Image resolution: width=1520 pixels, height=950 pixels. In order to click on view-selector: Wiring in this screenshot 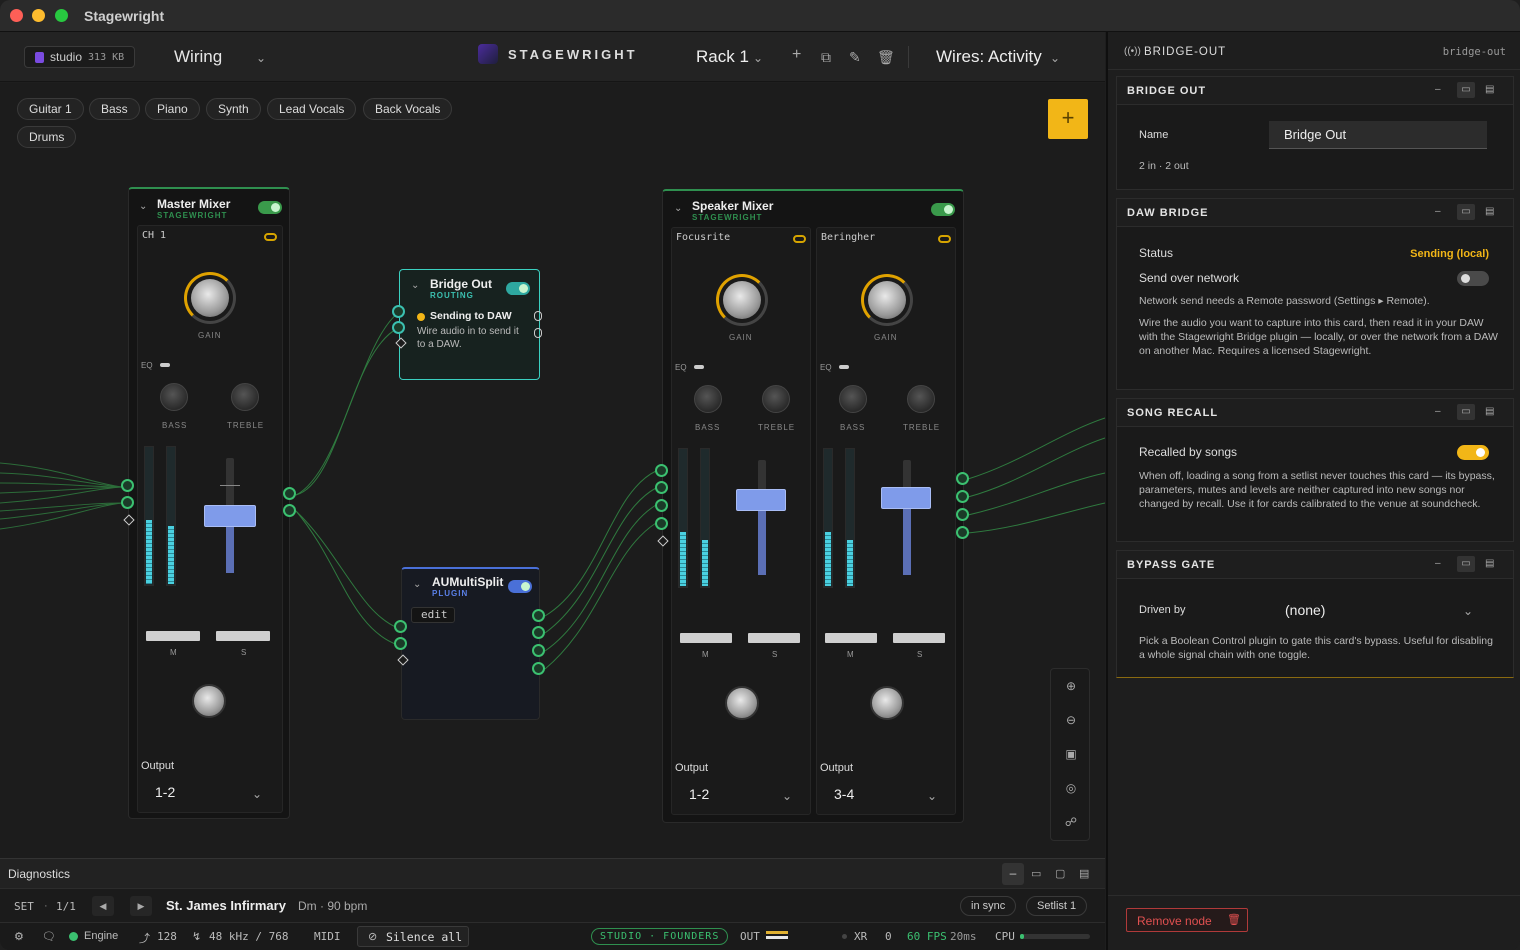, I will do `click(198, 57)`.